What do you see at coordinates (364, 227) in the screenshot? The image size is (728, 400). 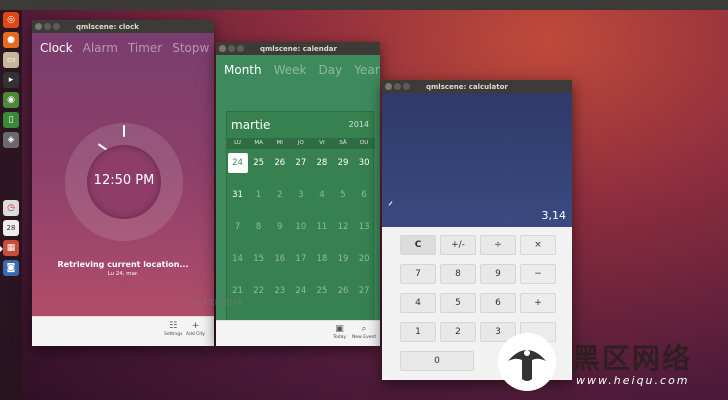 I see `calendar-day: 13` at bounding box center [364, 227].